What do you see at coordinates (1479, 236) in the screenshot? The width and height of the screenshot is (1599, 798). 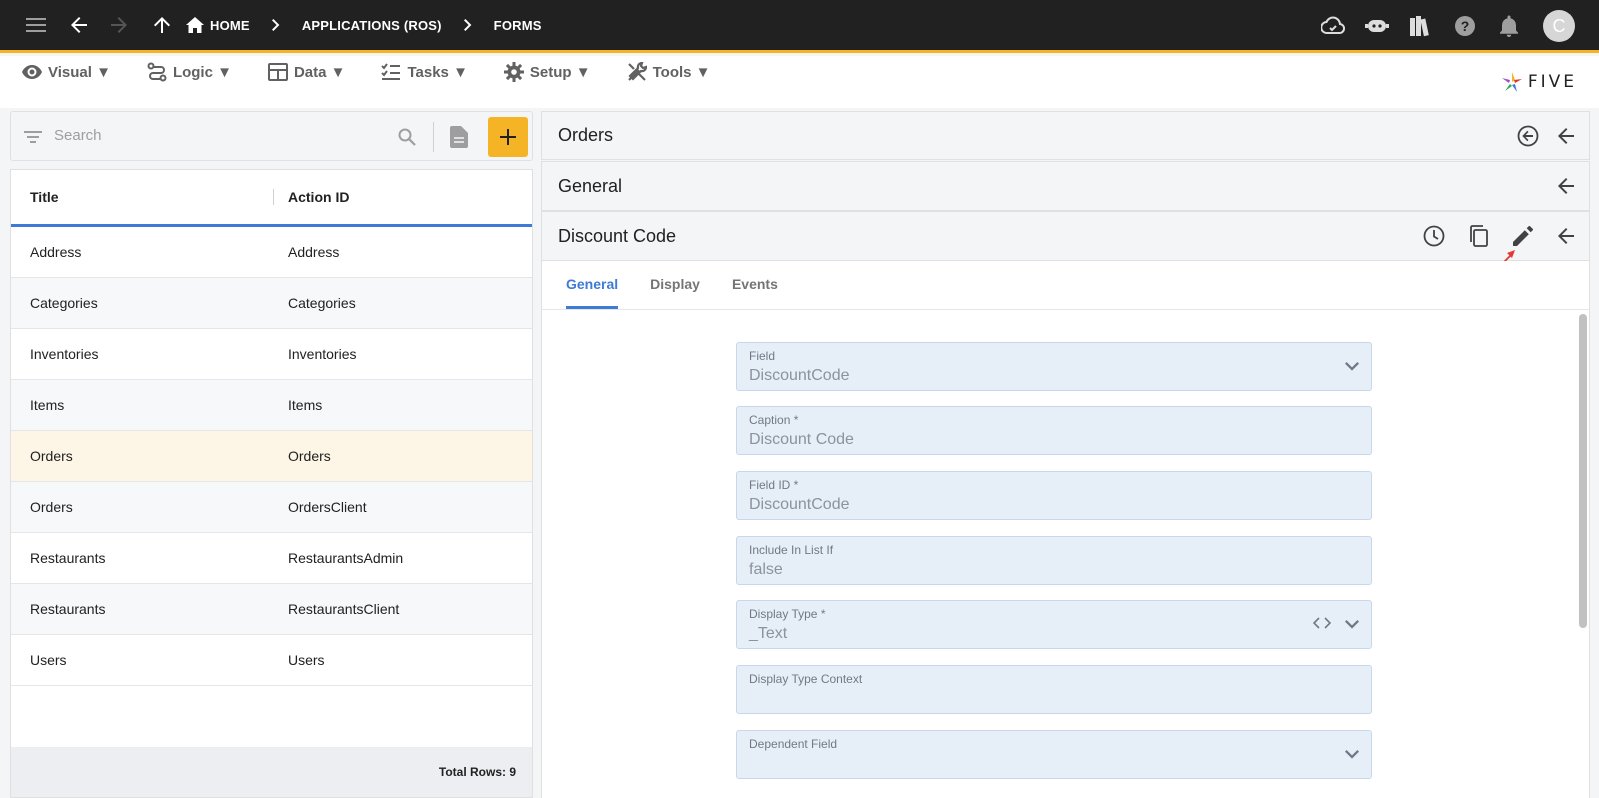 I see `copy-icon` at bounding box center [1479, 236].